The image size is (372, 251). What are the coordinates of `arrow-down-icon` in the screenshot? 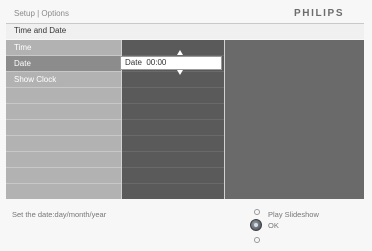 It's located at (180, 72).